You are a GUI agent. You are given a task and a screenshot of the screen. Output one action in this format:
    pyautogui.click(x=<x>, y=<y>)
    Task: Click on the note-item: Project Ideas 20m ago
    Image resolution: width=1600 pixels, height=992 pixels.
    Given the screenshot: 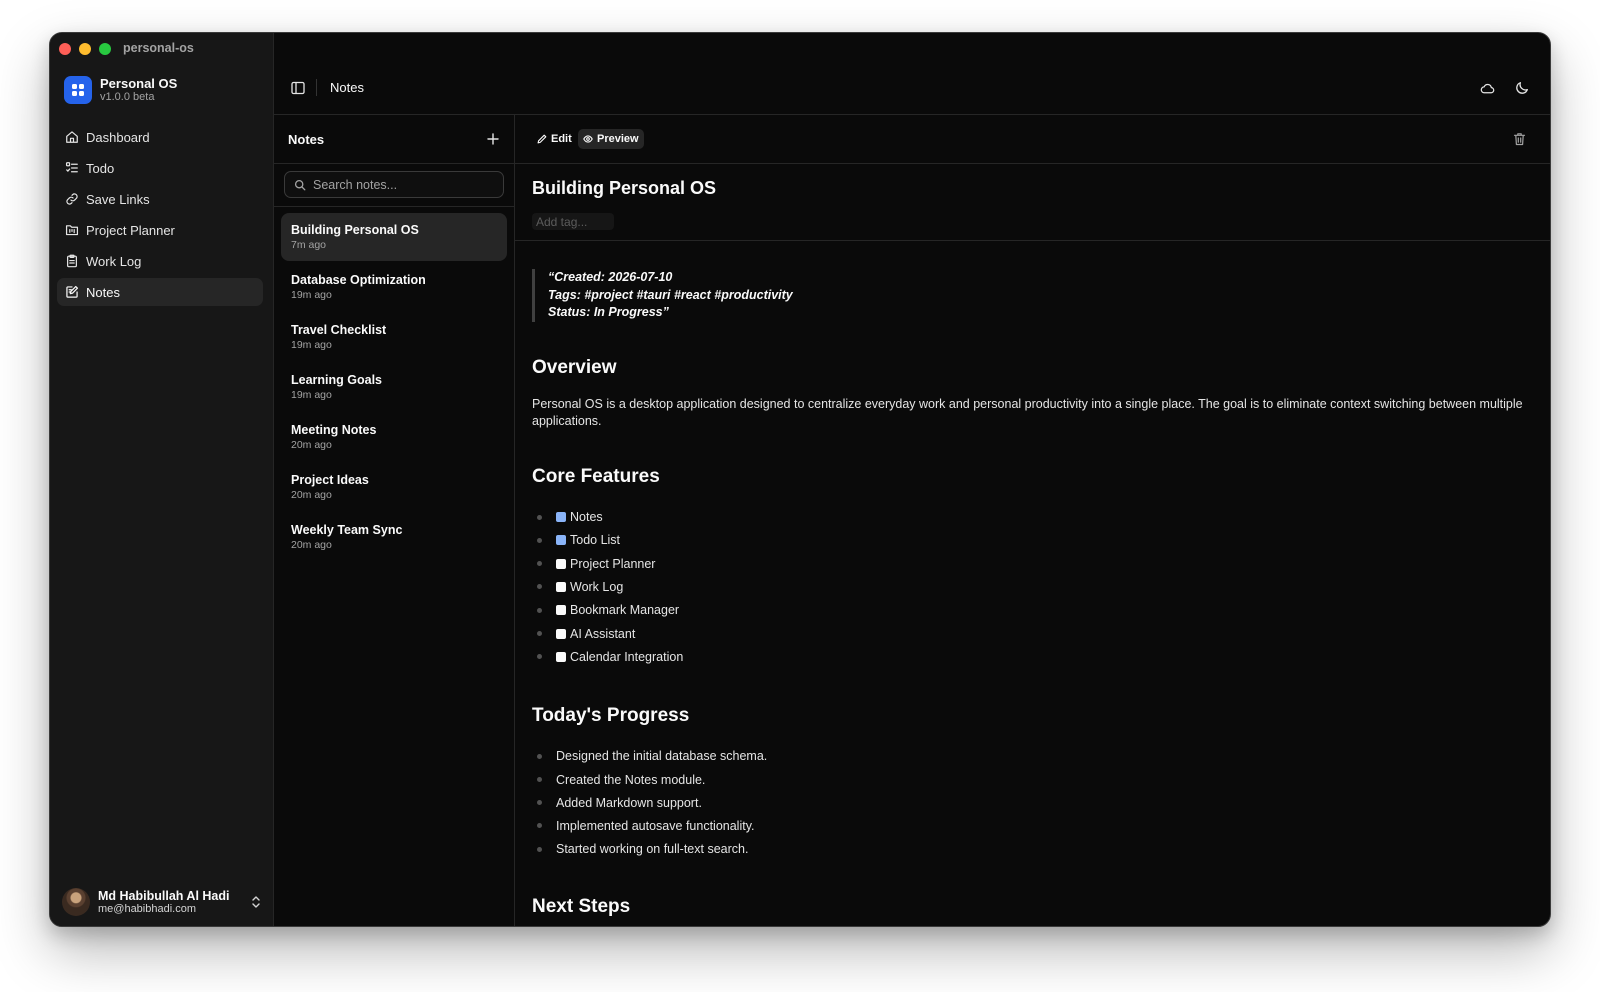 What is the action you would take?
    pyautogui.click(x=394, y=487)
    